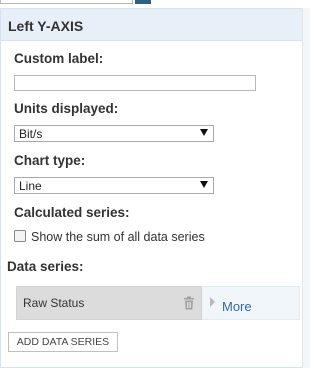  What do you see at coordinates (31, 134) in the screenshot?
I see `units-selected-value: Bit/s` at bounding box center [31, 134].